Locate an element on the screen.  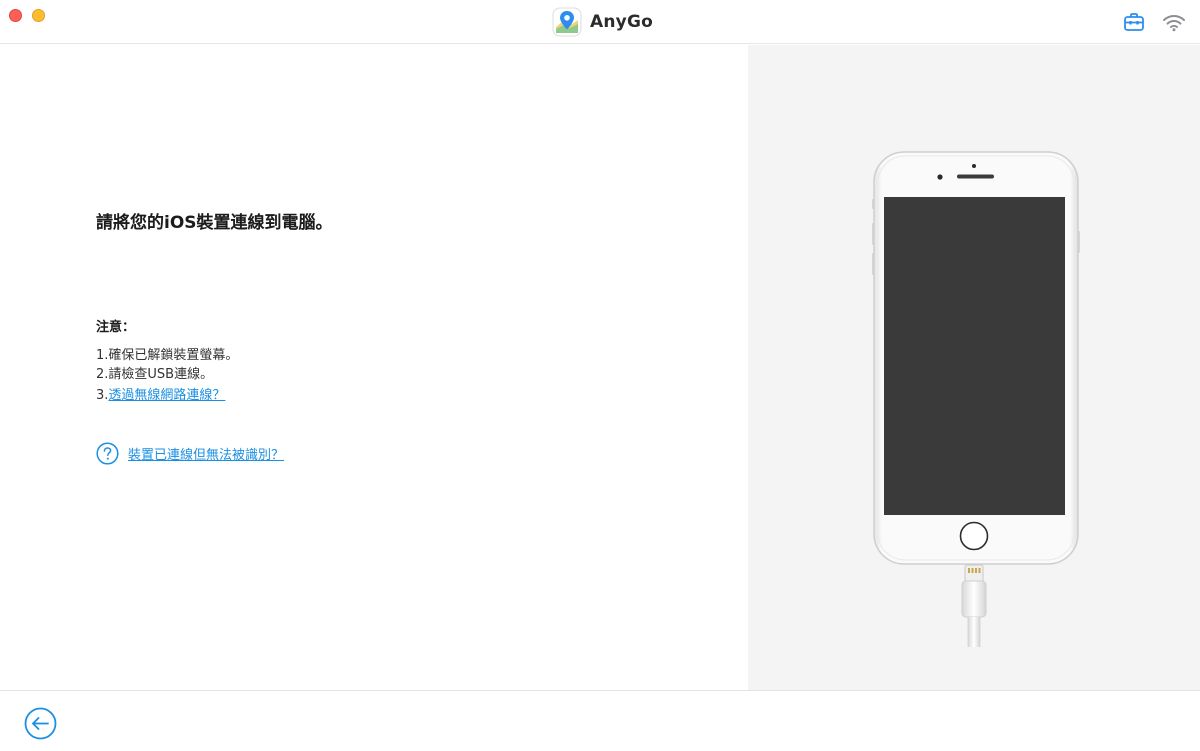
help-row: 裝置已連線但無法被識別？ is located at coordinates (190, 453).